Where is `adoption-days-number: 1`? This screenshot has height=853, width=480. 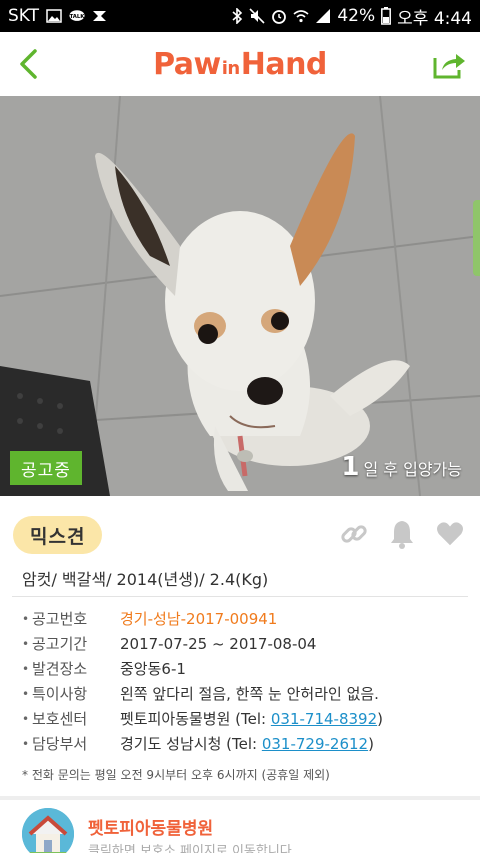 adoption-days-number: 1 is located at coordinates (350, 467).